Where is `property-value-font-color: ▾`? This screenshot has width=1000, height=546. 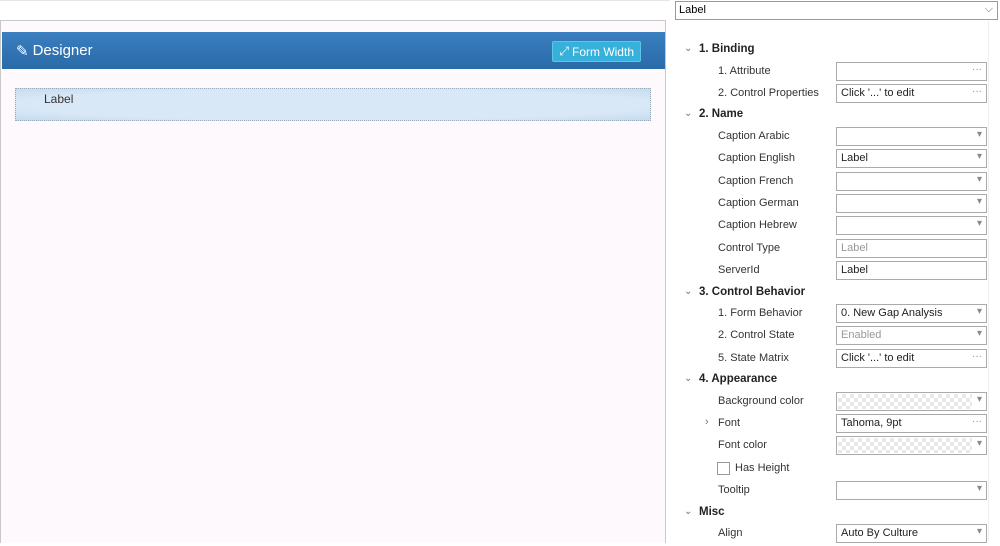
property-value-font-color: ▾ is located at coordinates (911, 446).